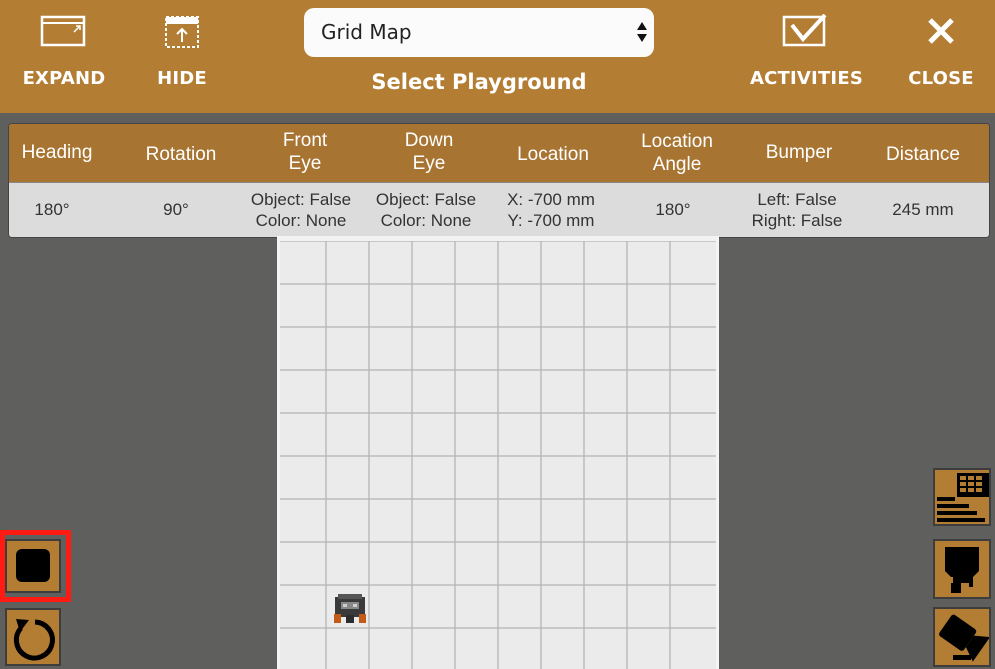  I want to click on hide-panel-icon, so click(182, 32).